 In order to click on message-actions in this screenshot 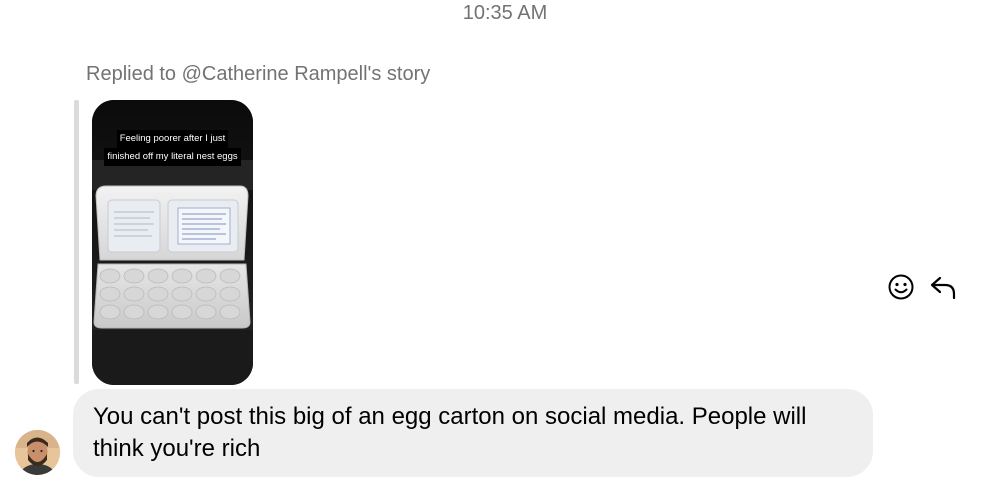, I will do `click(922, 287)`.